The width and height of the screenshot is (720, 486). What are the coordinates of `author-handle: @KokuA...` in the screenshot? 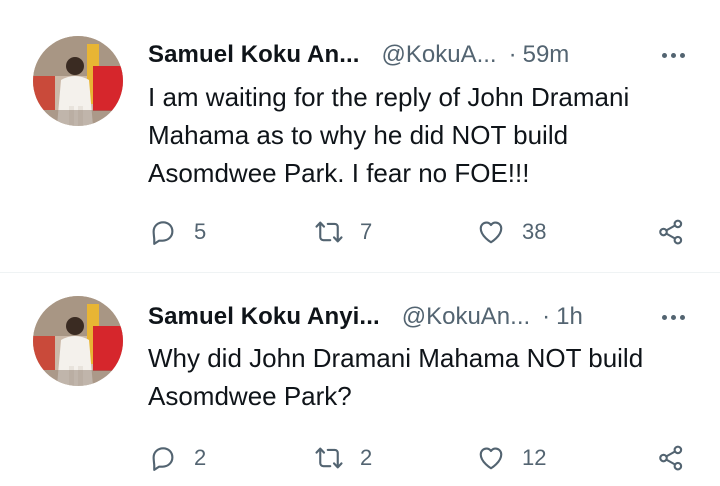 It's located at (439, 55).